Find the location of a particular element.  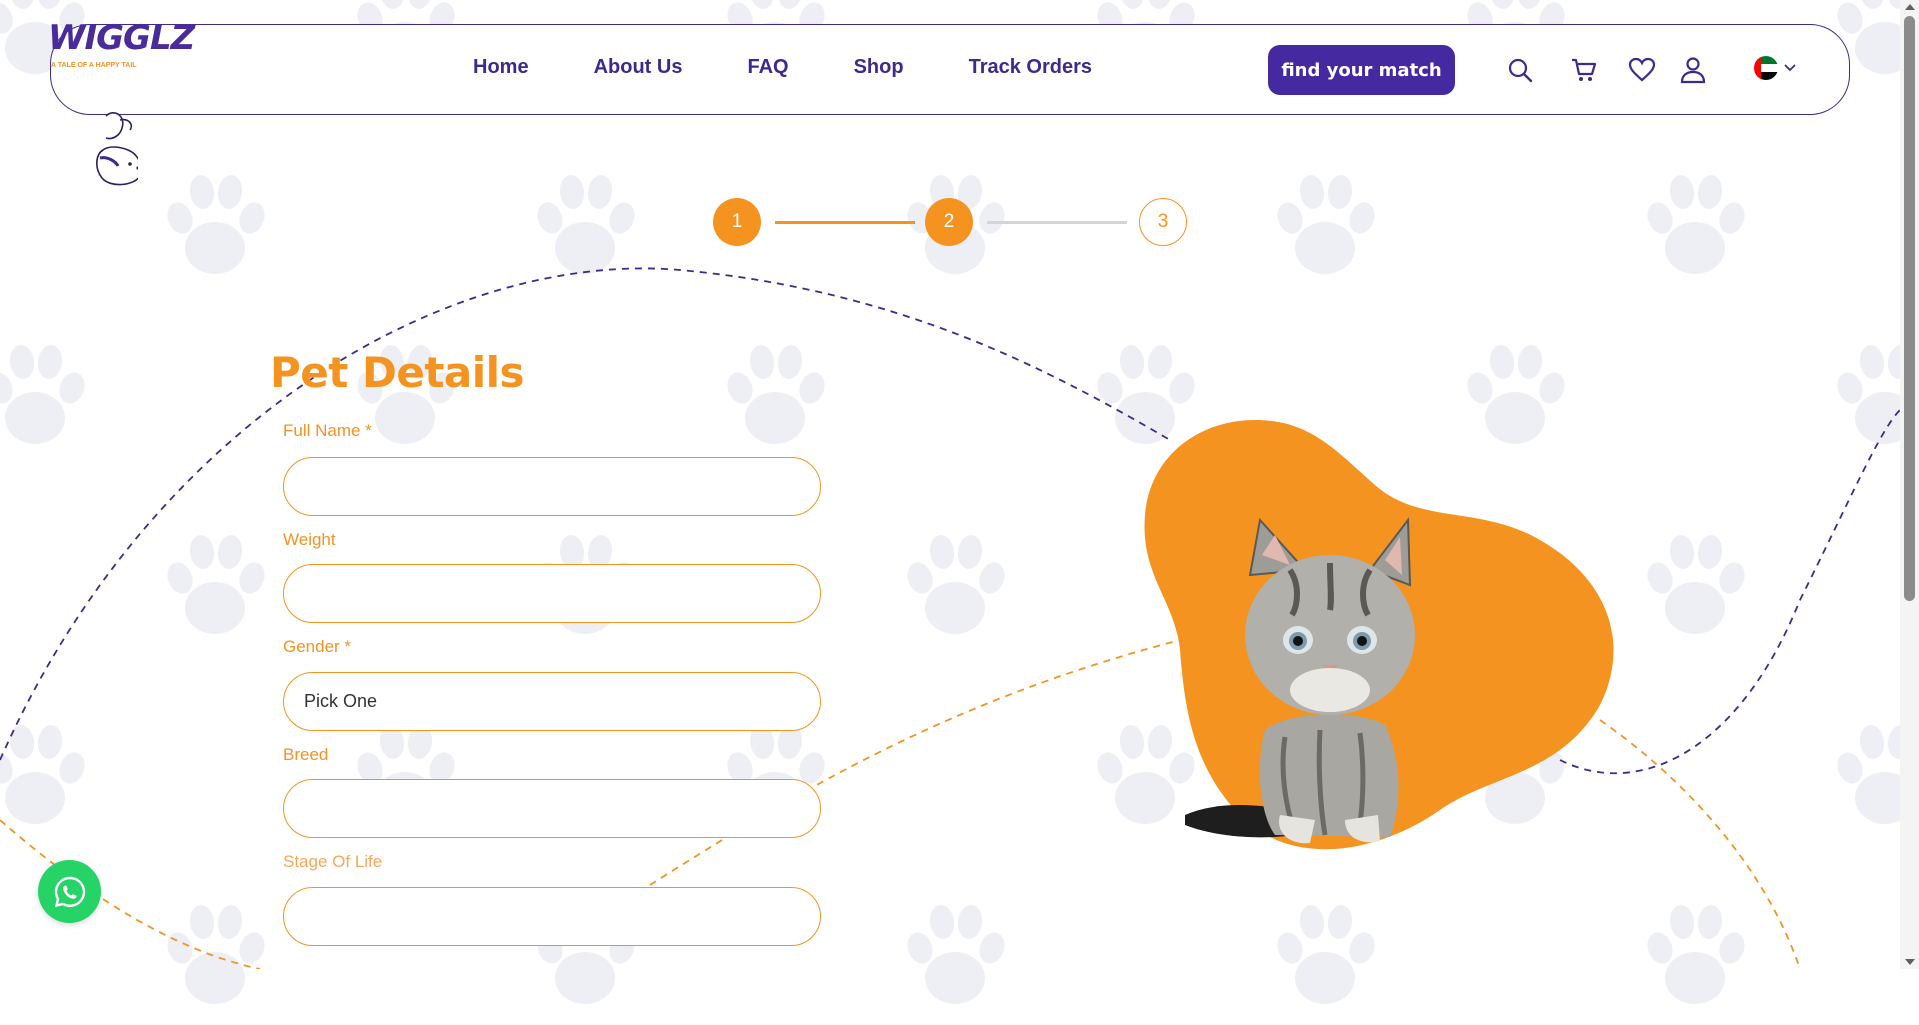

nav-track-orders: Track Orders is located at coordinates (1030, 67).